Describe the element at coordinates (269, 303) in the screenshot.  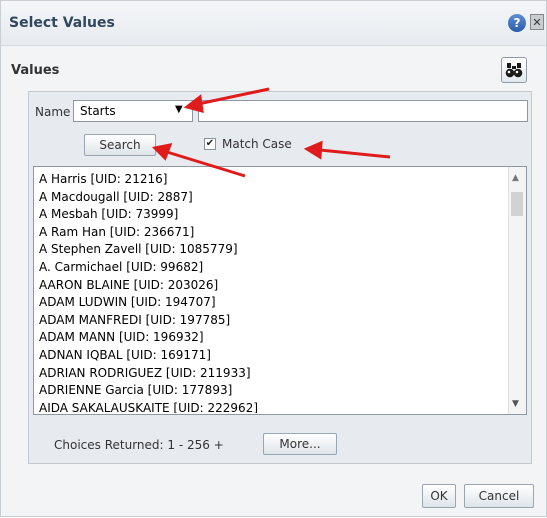
I see `list-item: ADAM LUDWIN [UID: 194707]` at that location.